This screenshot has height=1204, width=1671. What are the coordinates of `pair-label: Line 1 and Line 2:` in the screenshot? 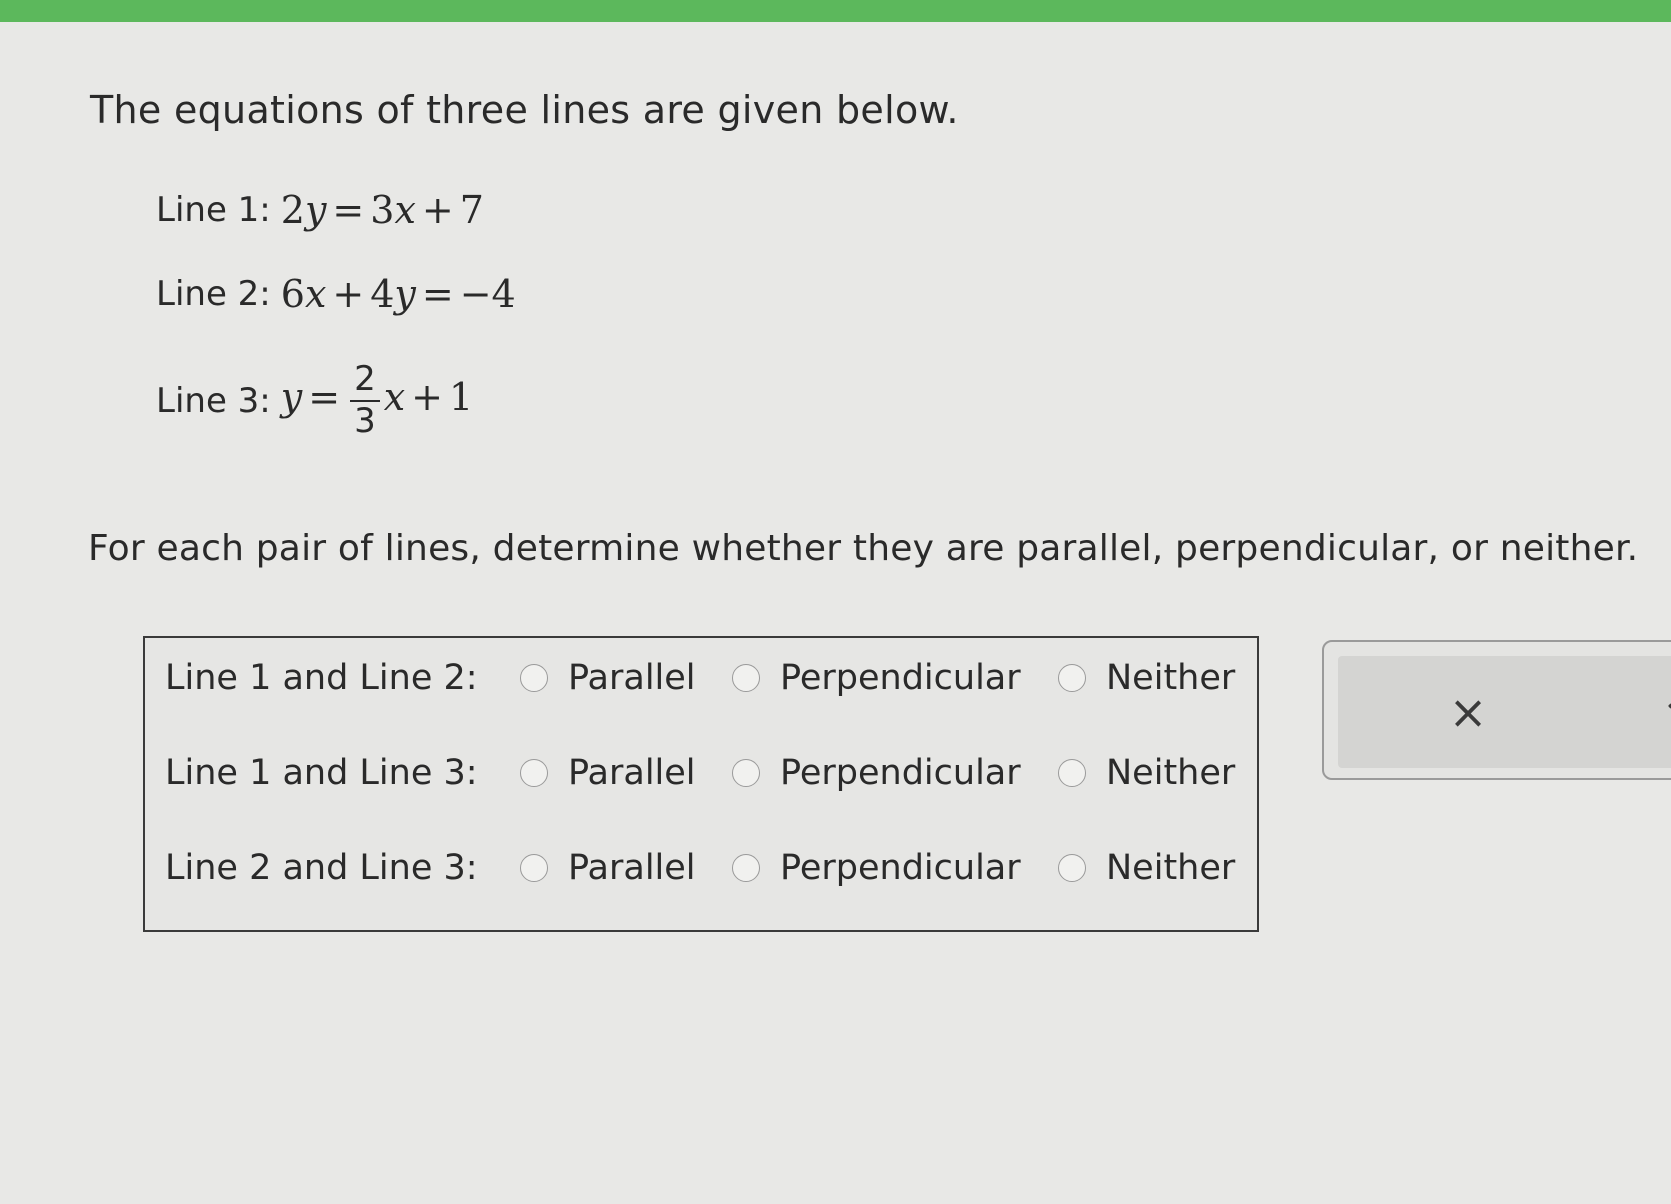 It's located at (321, 678).